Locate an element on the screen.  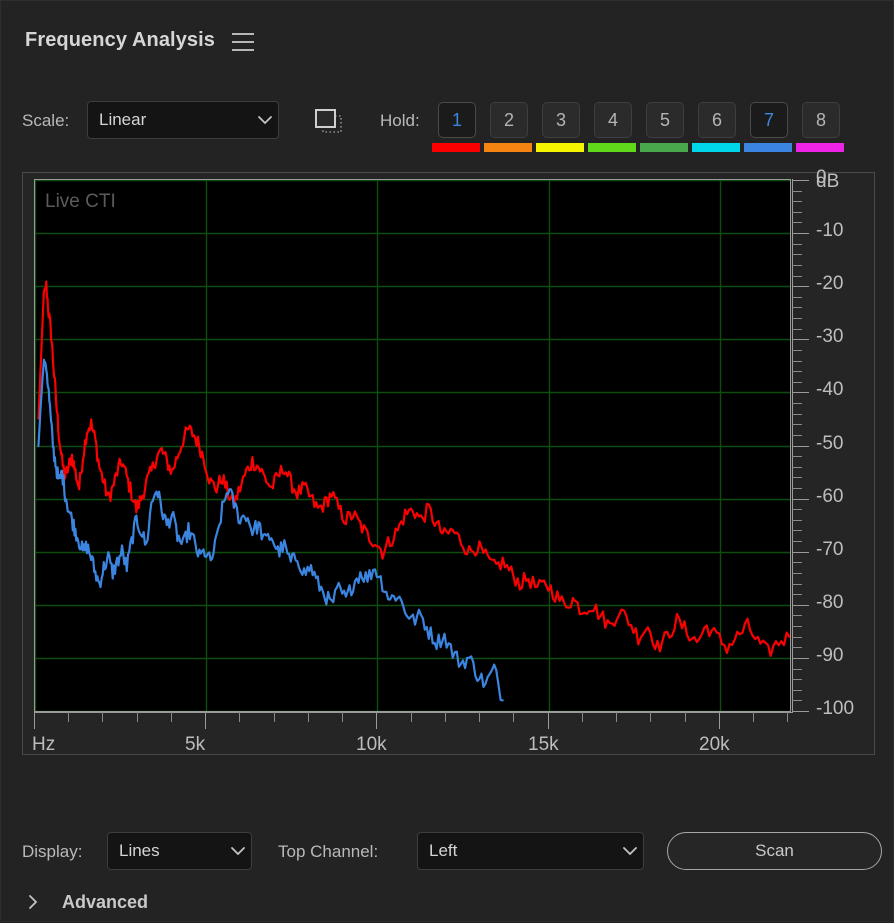
hold-button-4: 4 is located at coordinates (613, 120).